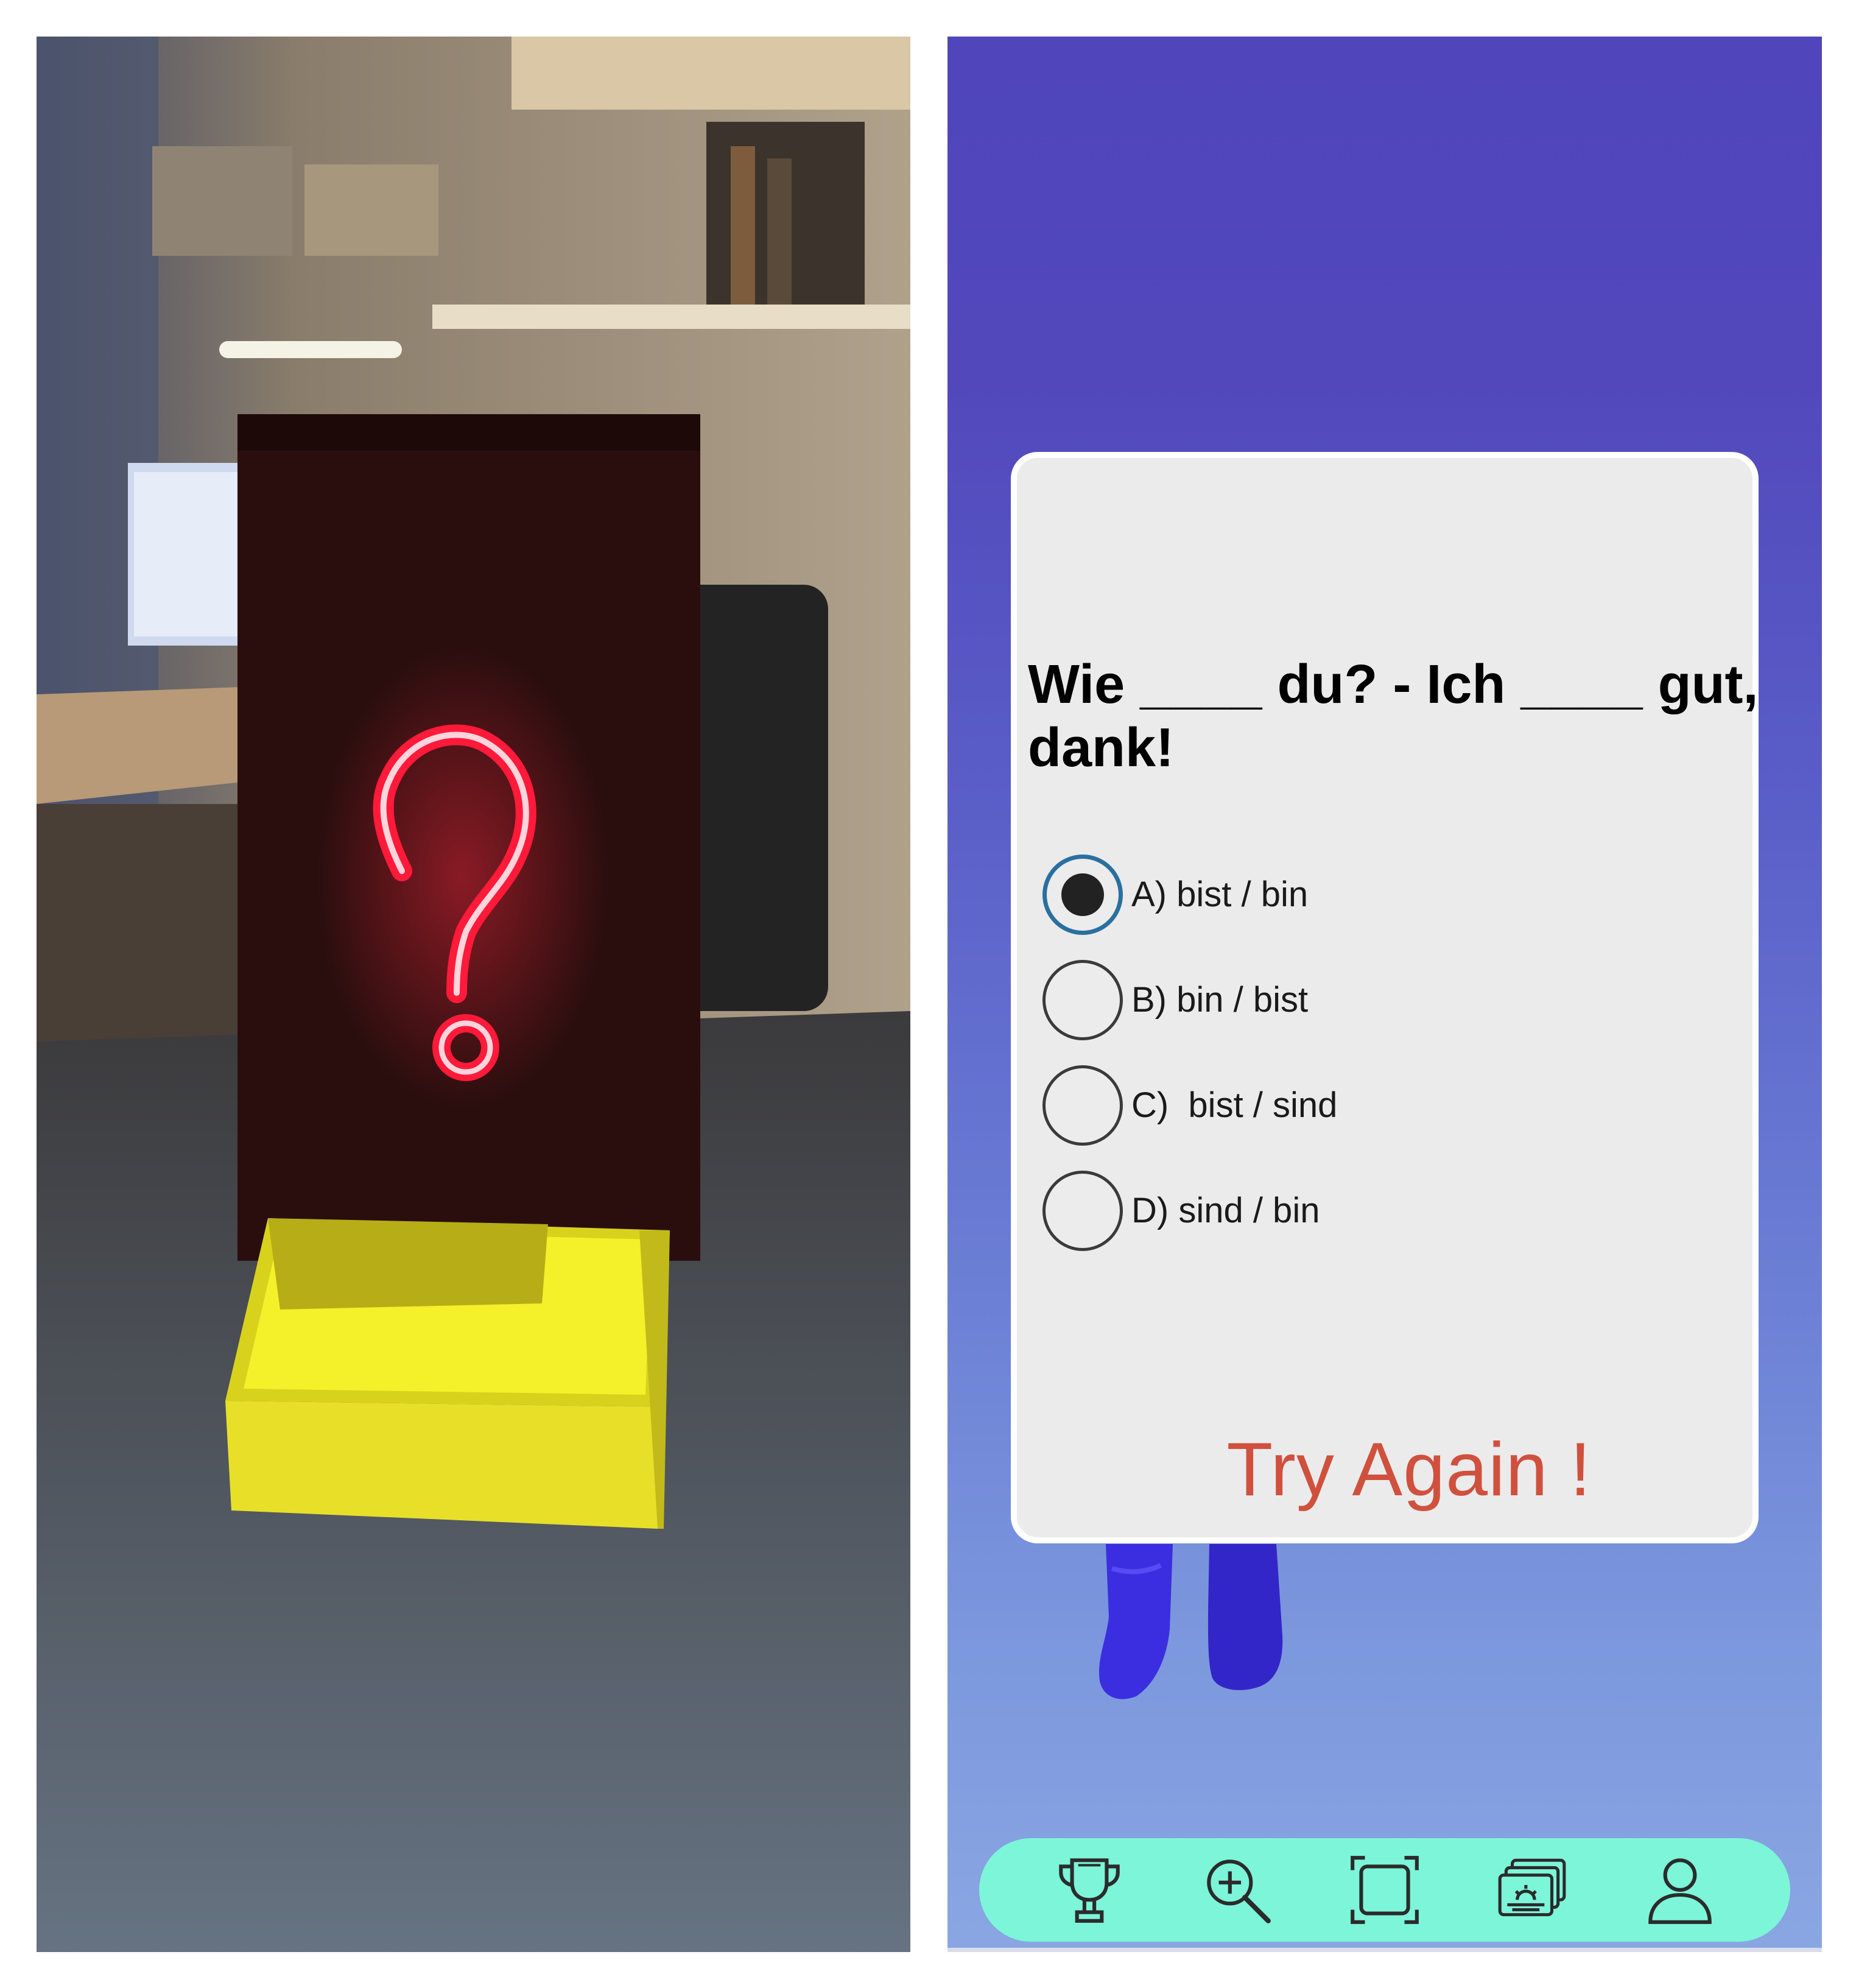 This screenshot has width=1856, height=1988. I want to click on feedback-message: Try Again !, so click(1409, 1470).